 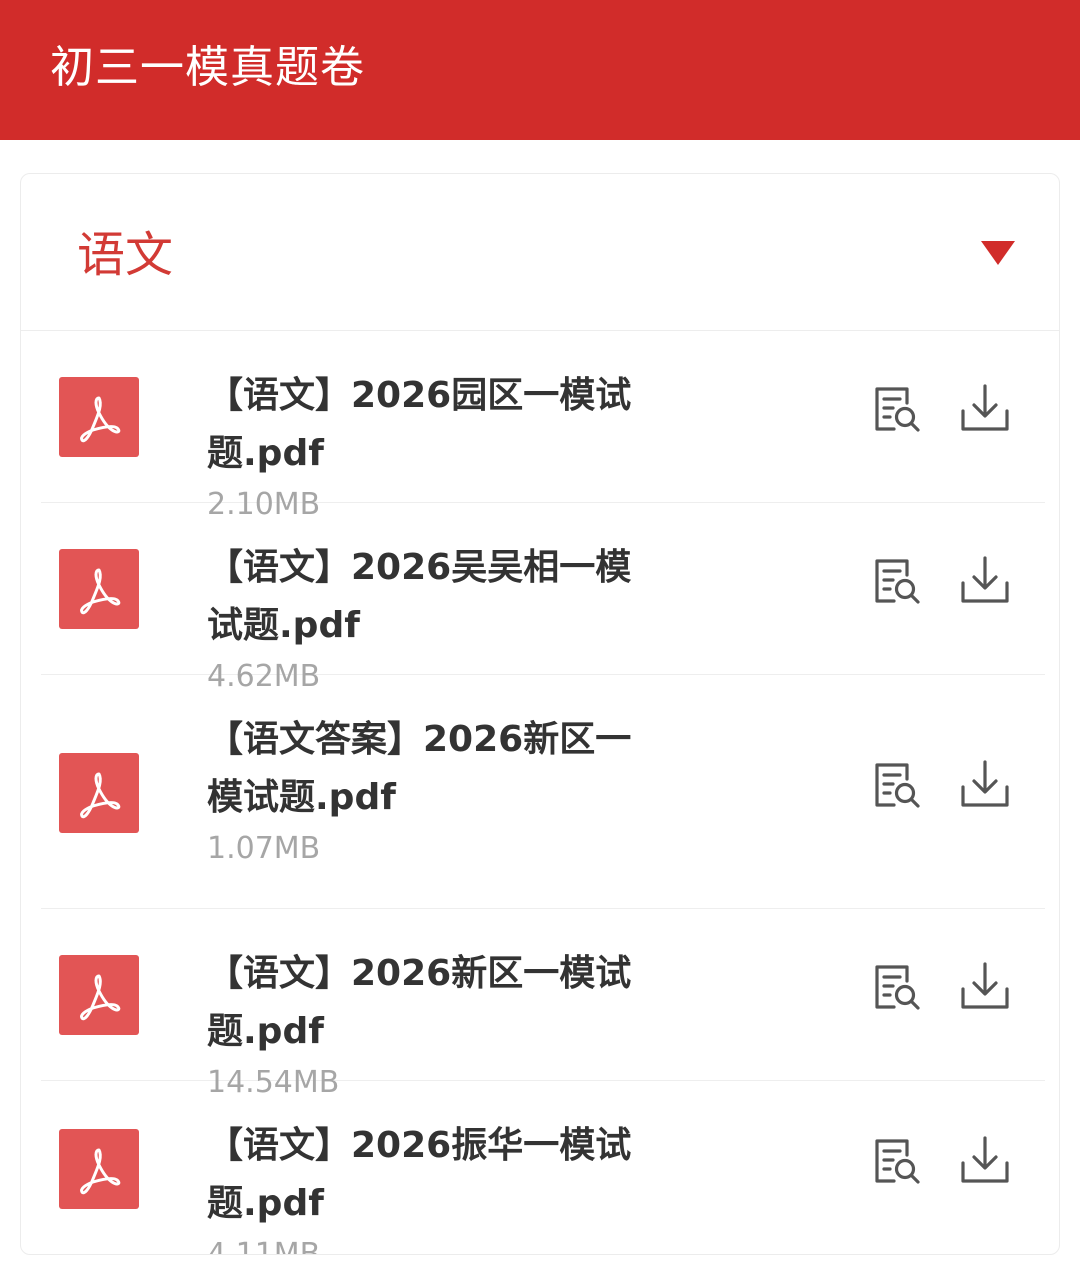 What do you see at coordinates (264, 848) in the screenshot?
I see `file-size: 1.07MB` at bounding box center [264, 848].